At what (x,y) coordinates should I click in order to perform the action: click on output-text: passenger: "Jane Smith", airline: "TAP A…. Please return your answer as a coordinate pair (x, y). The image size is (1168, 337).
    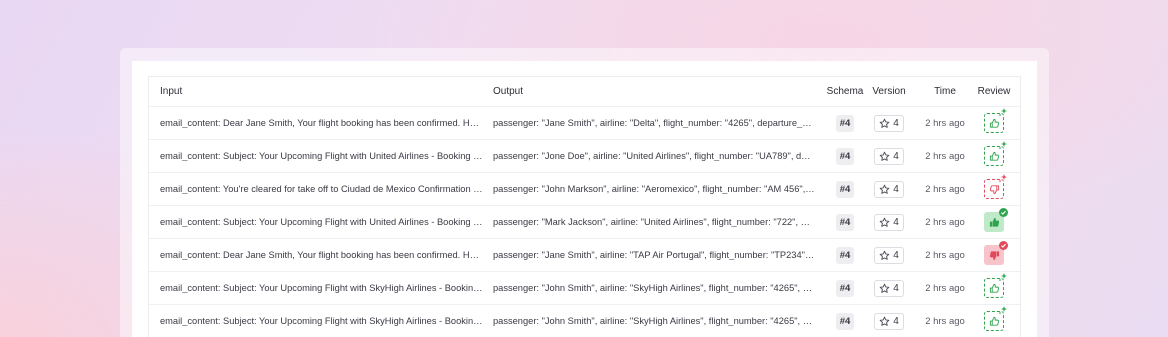
    Looking at the image, I should click on (654, 255).